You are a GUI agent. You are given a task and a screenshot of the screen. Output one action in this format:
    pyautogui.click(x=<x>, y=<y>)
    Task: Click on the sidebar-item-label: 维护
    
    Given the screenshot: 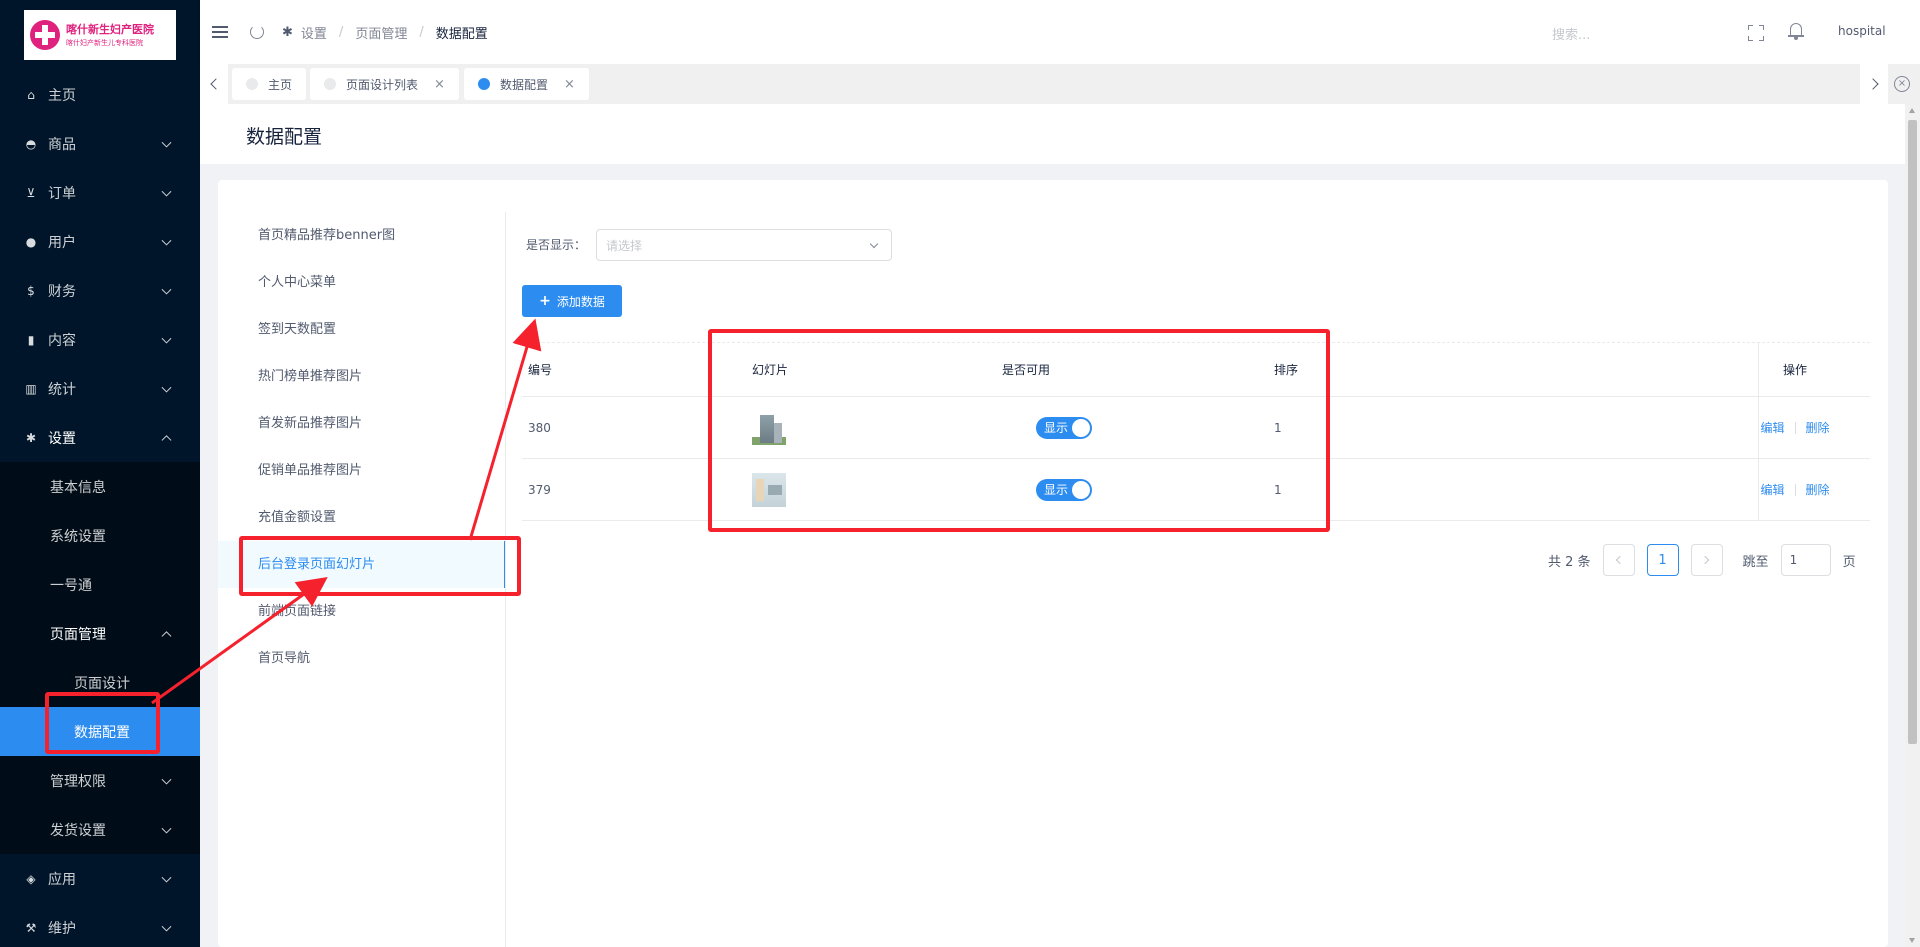 What is the action you would take?
    pyautogui.click(x=62, y=928)
    